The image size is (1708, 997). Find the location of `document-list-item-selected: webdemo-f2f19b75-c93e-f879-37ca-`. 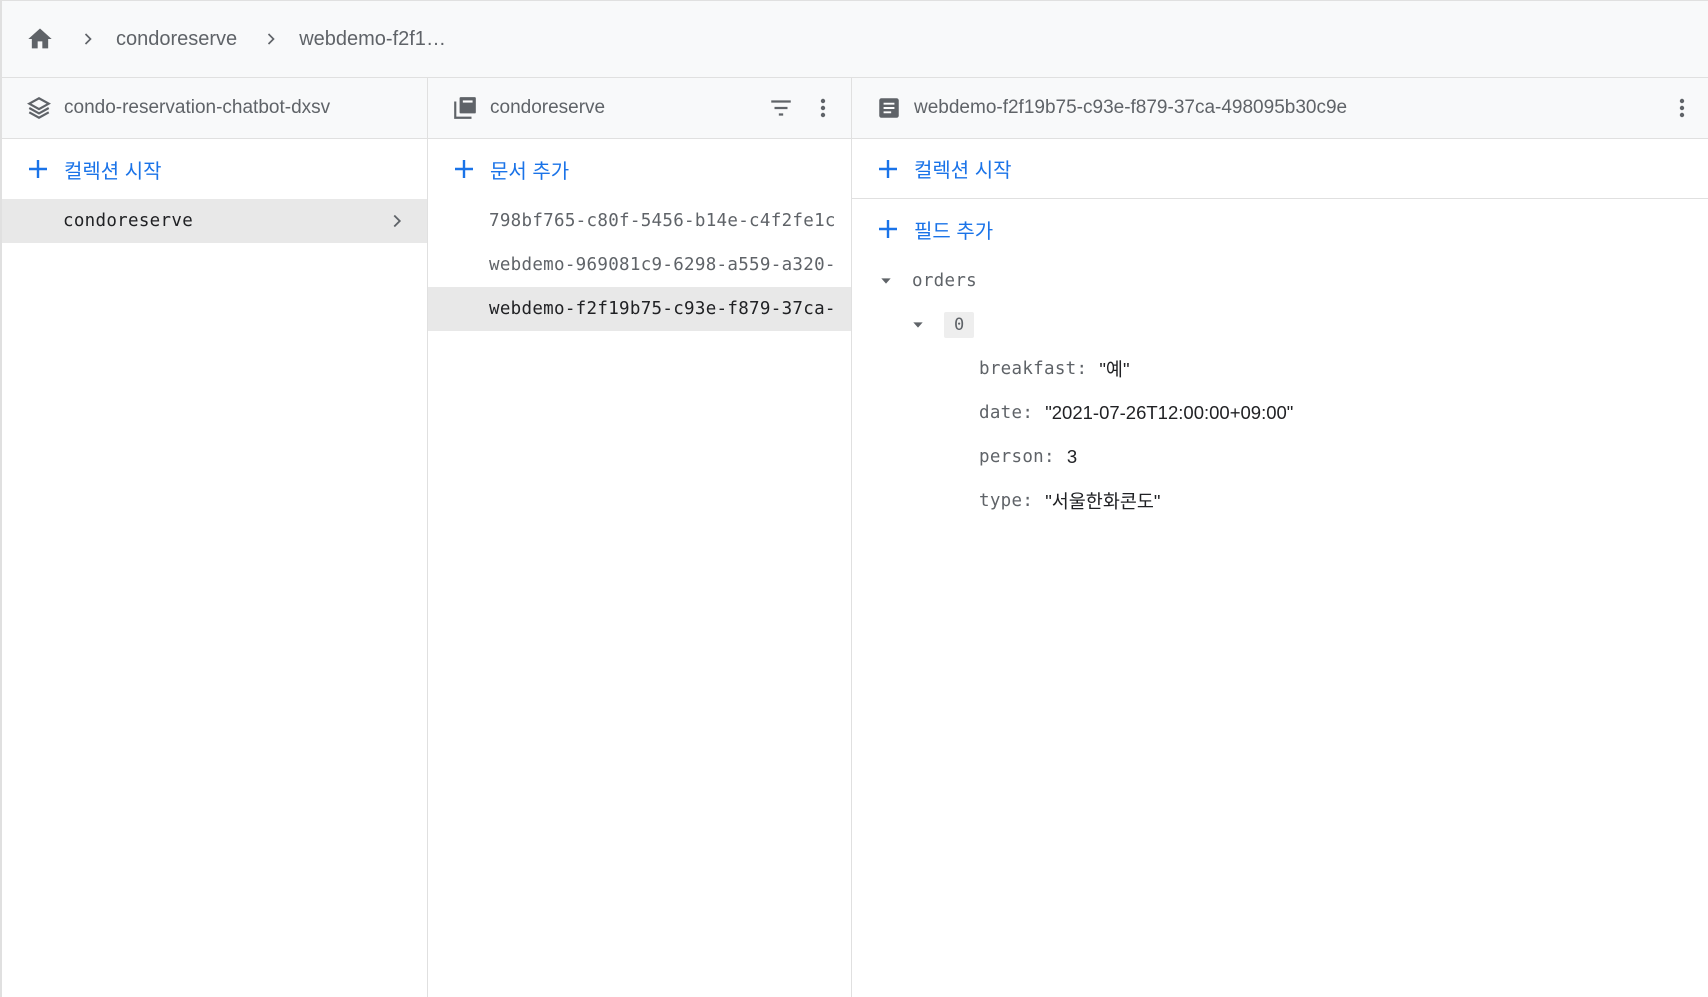

document-list-item-selected: webdemo-f2f19b75-c93e-f879-37ca- is located at coordinates (639, 309).